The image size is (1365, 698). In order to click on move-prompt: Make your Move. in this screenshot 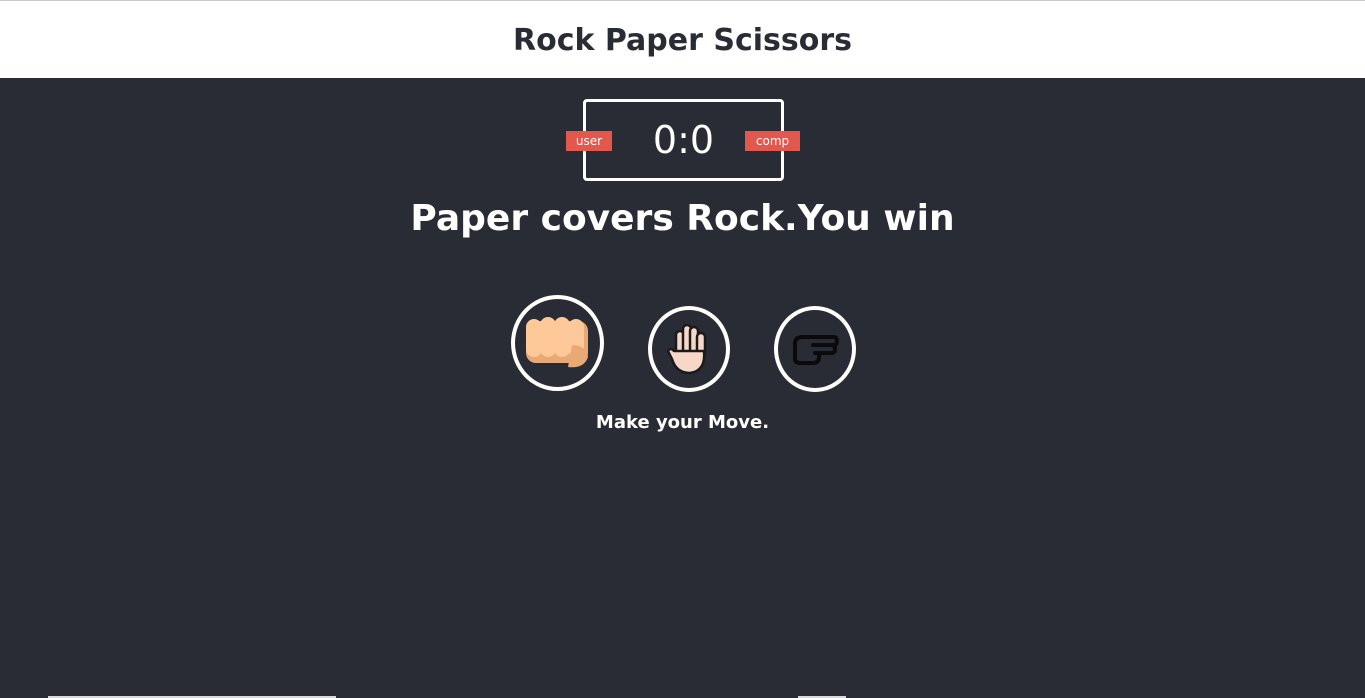, I will do `click(682, 422)`.